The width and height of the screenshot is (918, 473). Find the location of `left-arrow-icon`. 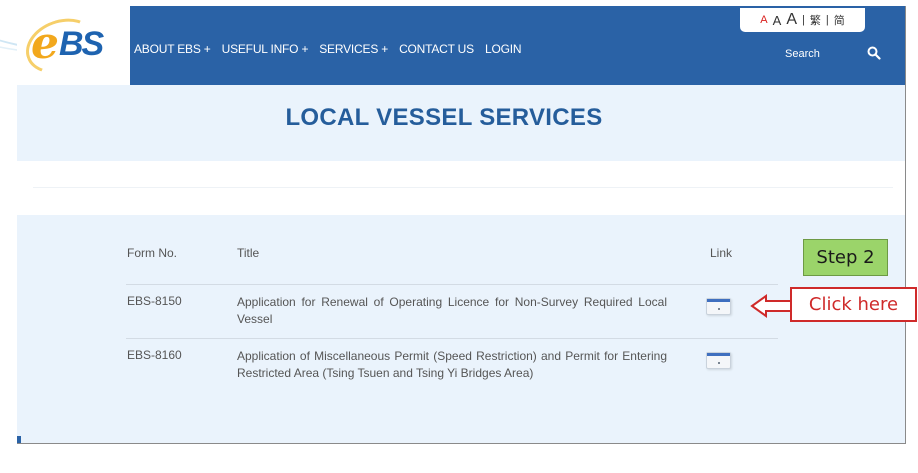

left-arrow-icon is located at coordinates (771, 306).